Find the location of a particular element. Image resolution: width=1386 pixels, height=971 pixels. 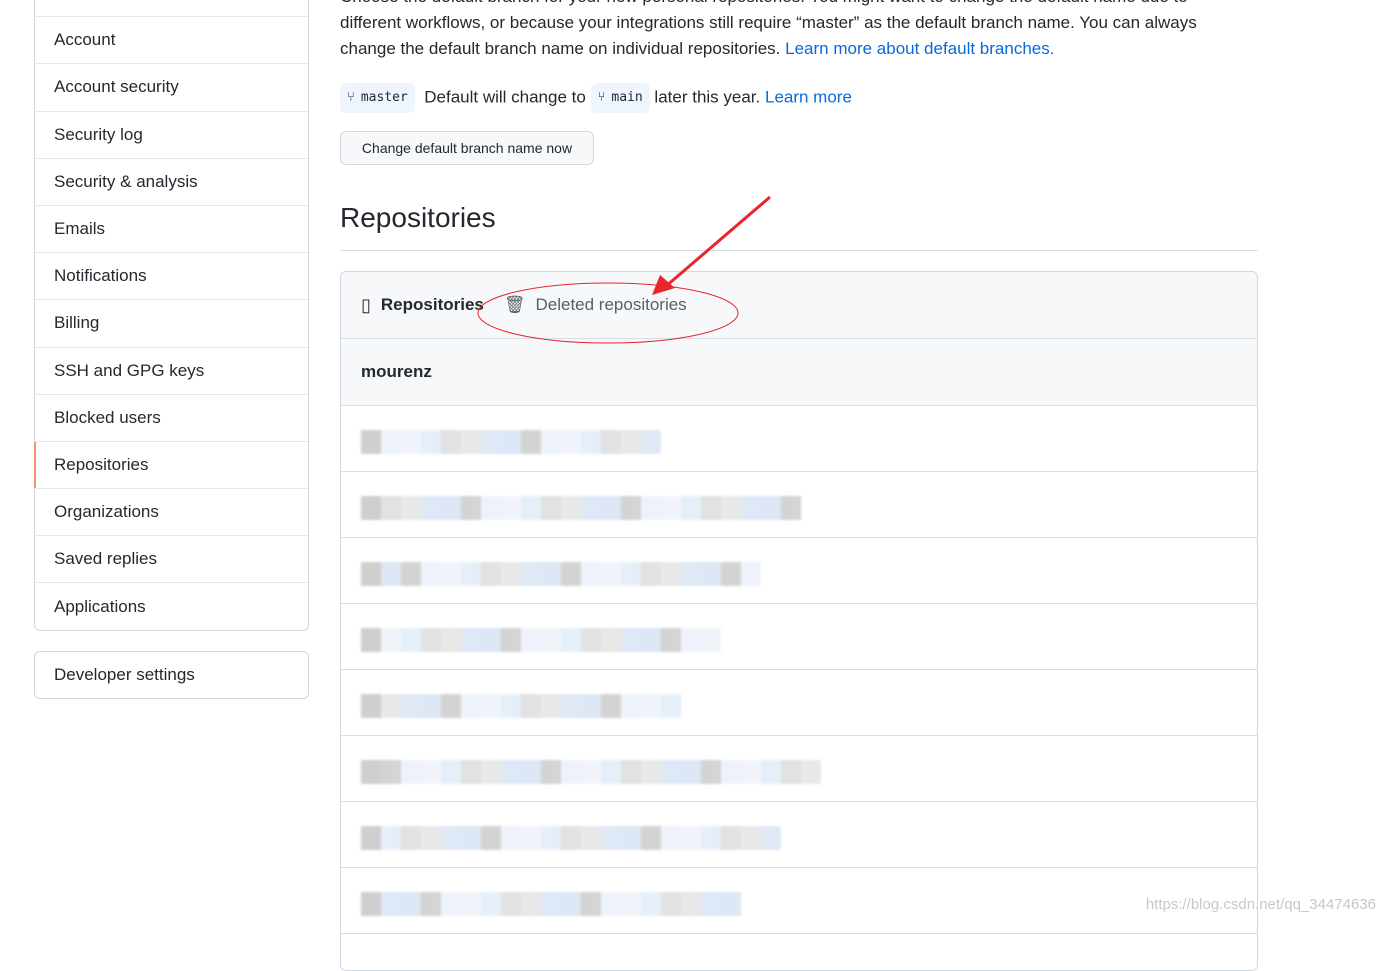

annotation-arrow is located at coordinates (717, 242).